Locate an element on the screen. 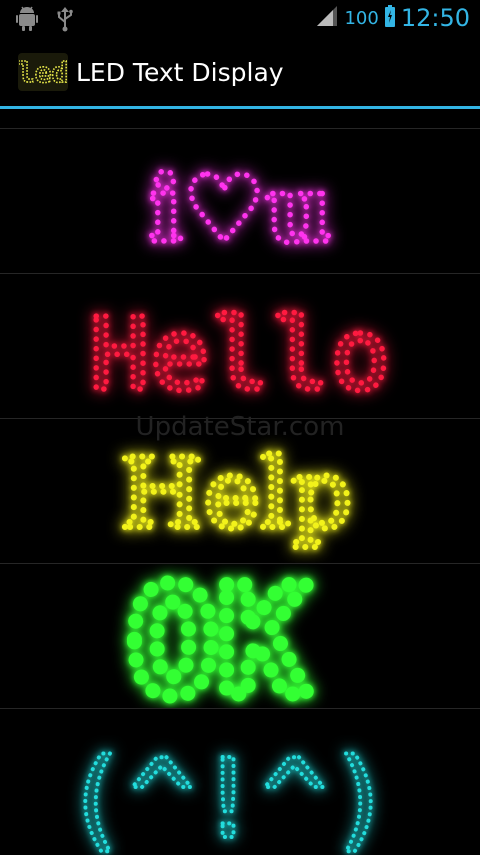 This screenshot has height=855, width=480. led-preview: OK is located at coordinates (218, 636).